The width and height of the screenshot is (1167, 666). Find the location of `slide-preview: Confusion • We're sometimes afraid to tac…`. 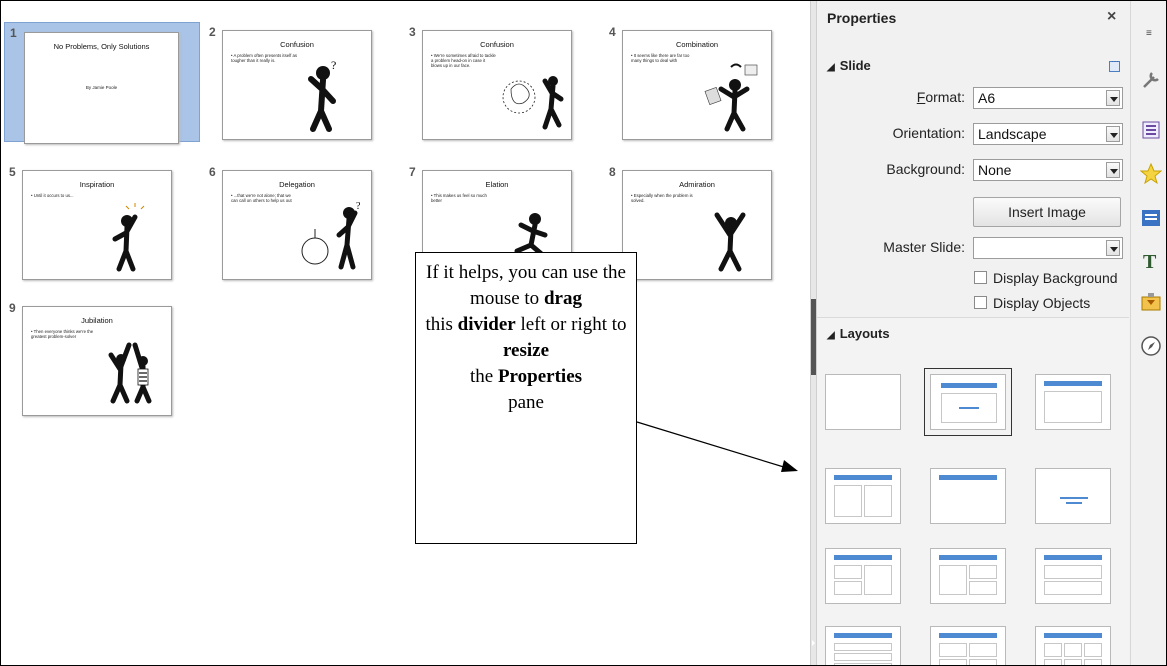

slide-preview: Confusion • We're sometimes afraid to tac… is located at coordinates (497, 85).